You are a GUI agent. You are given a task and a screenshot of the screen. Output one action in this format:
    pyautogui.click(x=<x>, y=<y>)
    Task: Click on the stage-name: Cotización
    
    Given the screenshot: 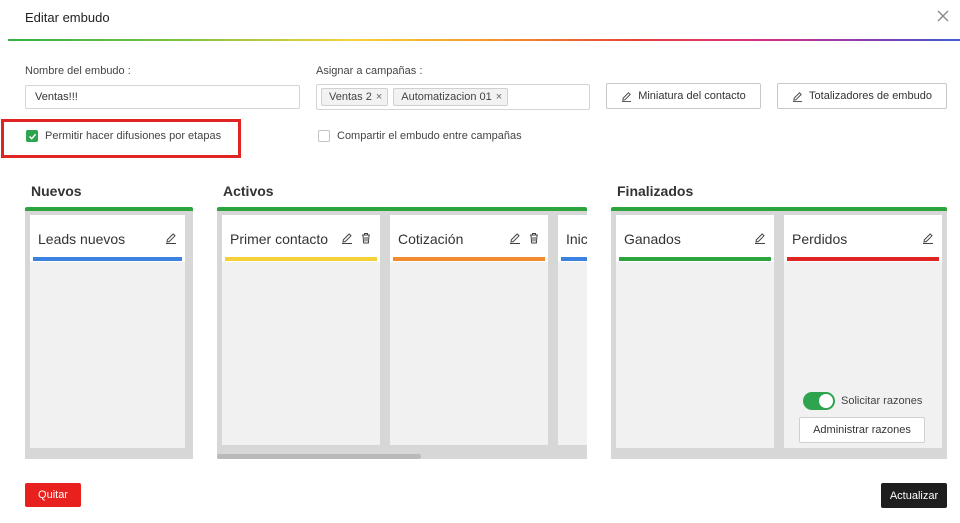 What is the action you would take?
    pyautogui.click(x=431, y=239)
    